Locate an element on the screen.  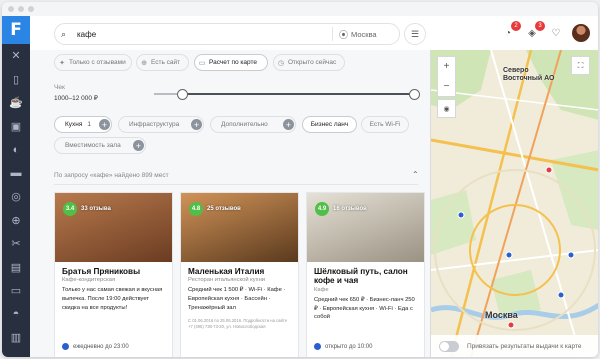
search-bar: ⌕ кафе ⦿ Москва is located at coordinates (227, 34).